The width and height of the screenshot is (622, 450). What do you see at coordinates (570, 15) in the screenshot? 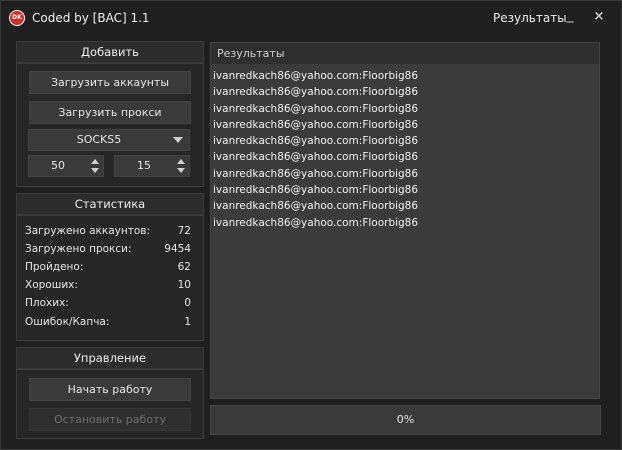
I see `minimize-button: _` at bounding box center [570, 15].